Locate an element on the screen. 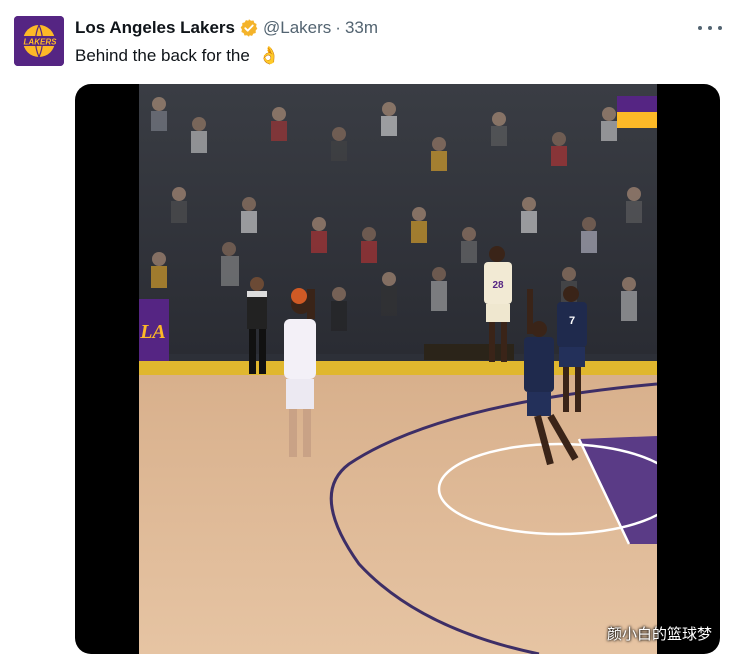 The image size is (735, 654). tweet-header: Los Angeles Lakers @Lakers · 33m is located at coordinates (226, 28).